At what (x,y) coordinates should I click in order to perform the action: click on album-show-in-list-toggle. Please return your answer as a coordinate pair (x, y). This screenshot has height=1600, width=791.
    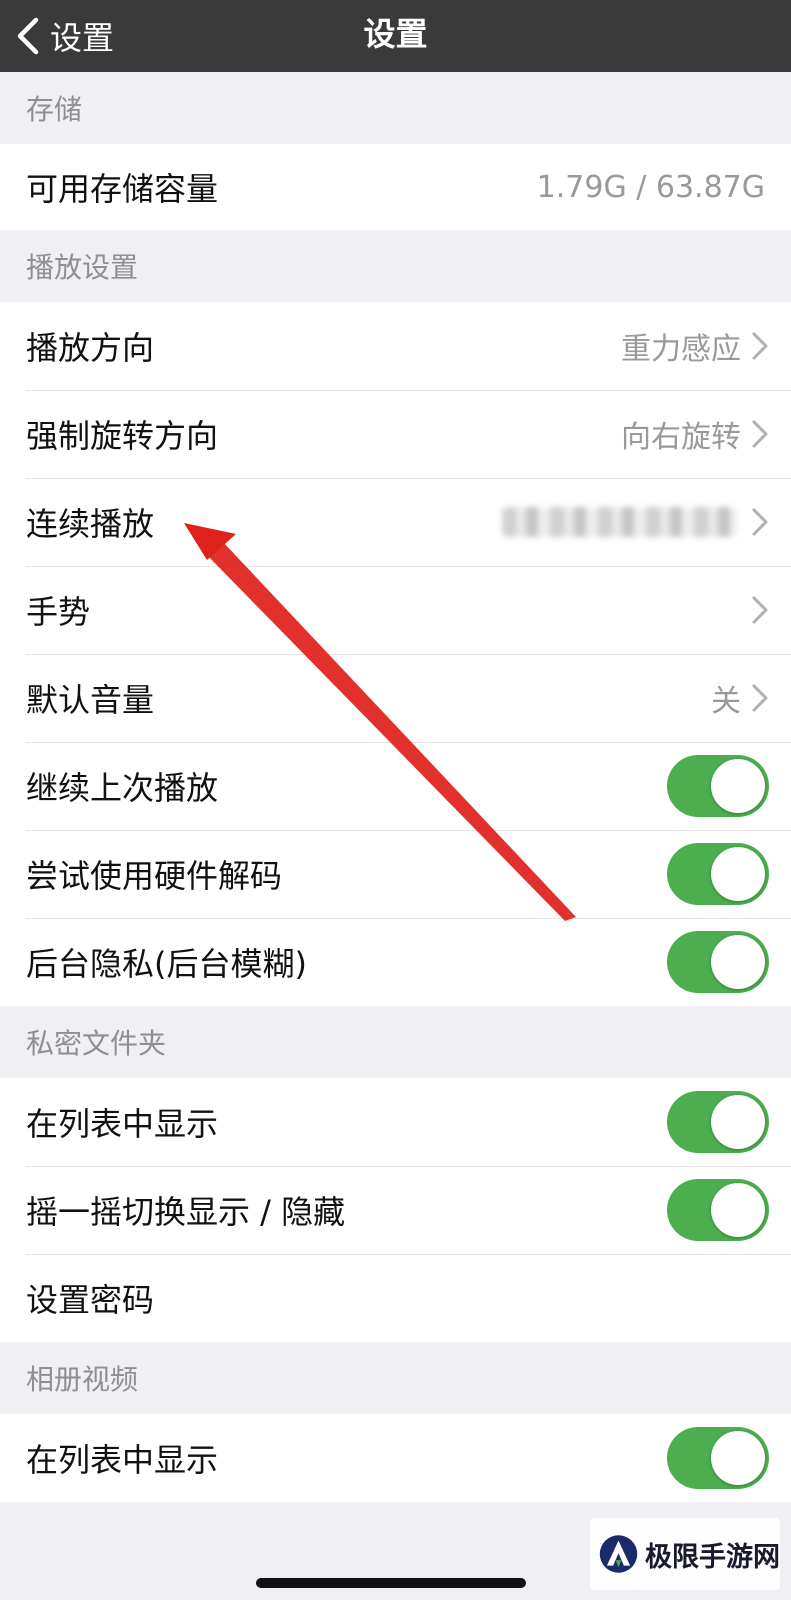
    Looking at the image, I should click on (718, 1458).